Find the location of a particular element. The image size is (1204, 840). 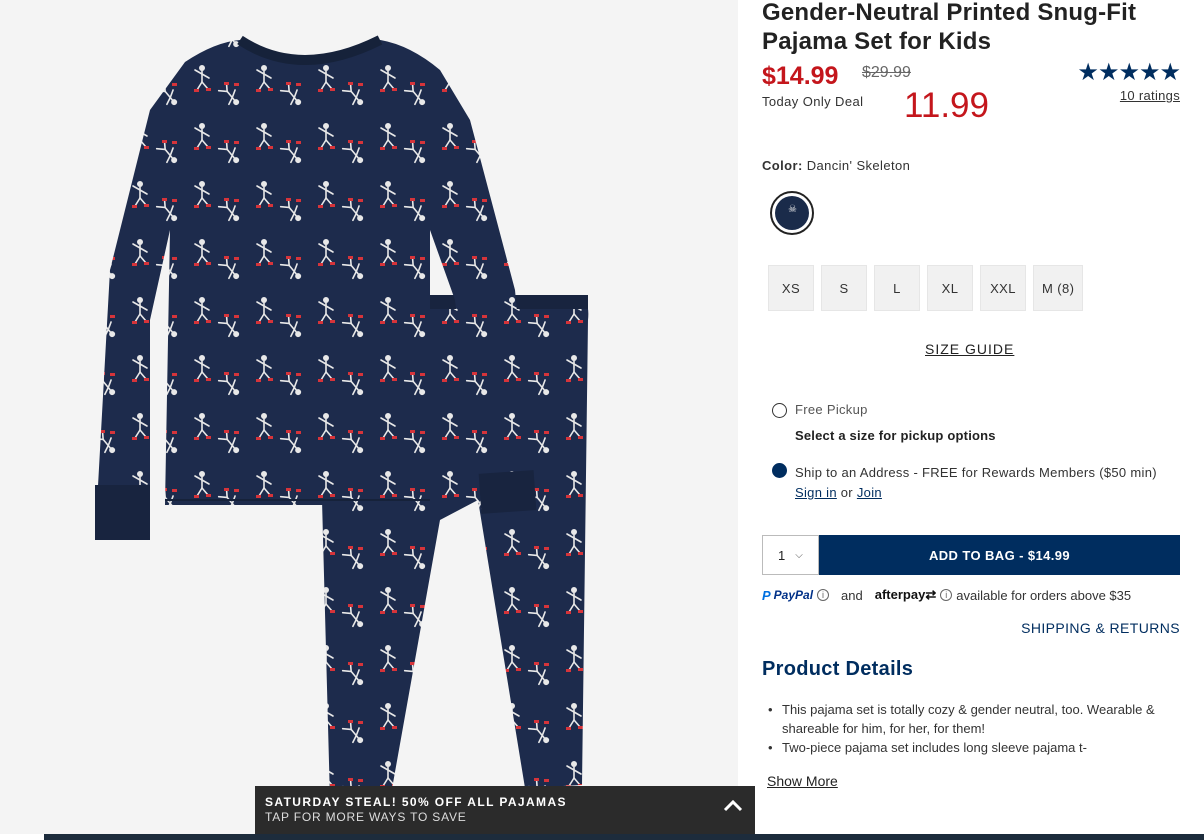

size-button-s: S is located at coordinates (844, 288).